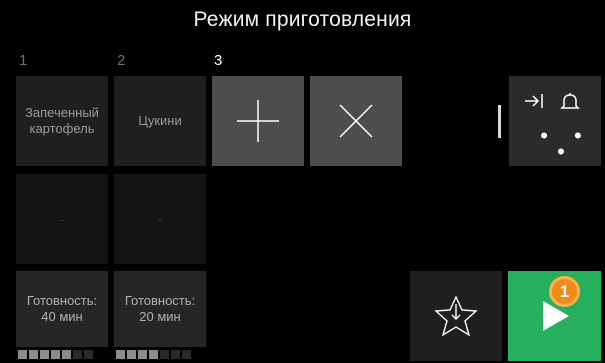 Image resolution: width=605 pixels, height=363 pixels. I want to click on step-1-progress-bar, so click(55, 354).